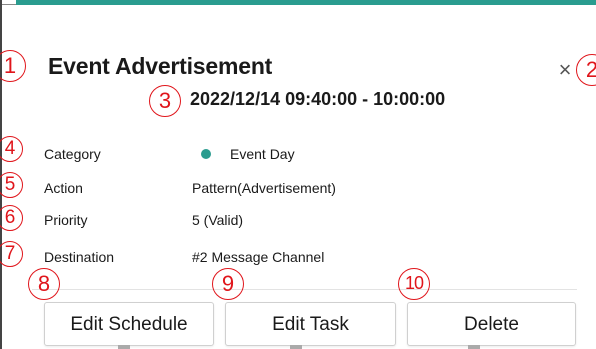 The width and height of the screenshot is (596, 349). What do you see at coordinates (79, 257) in the screenshot?
I see `destination-label: Destination` at bounding box center [79, 257].